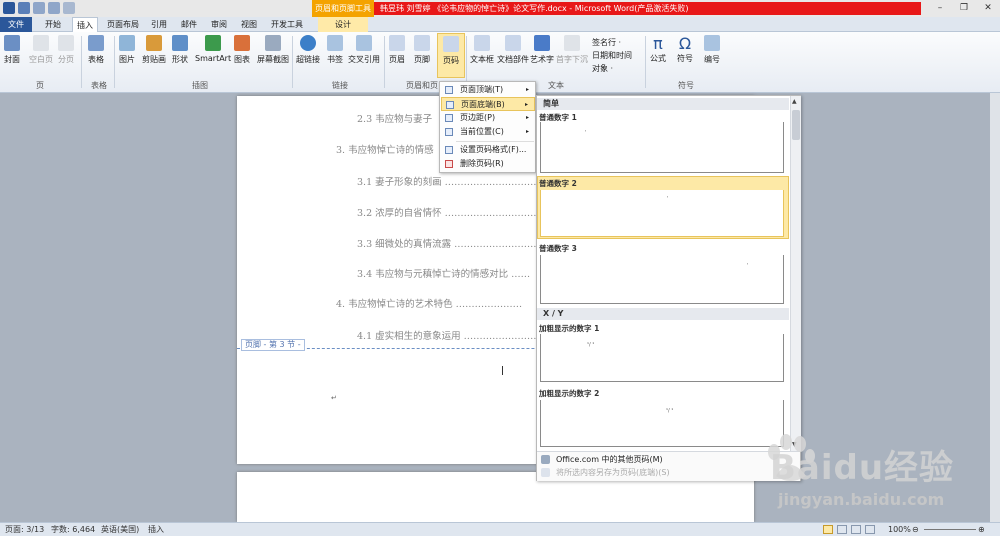 The width and height of the screenshot is (1000, 536). Describe the element at coordinates (572, 50) in the screenshot. I see `dropcap-button: 首字下沉` at that location.